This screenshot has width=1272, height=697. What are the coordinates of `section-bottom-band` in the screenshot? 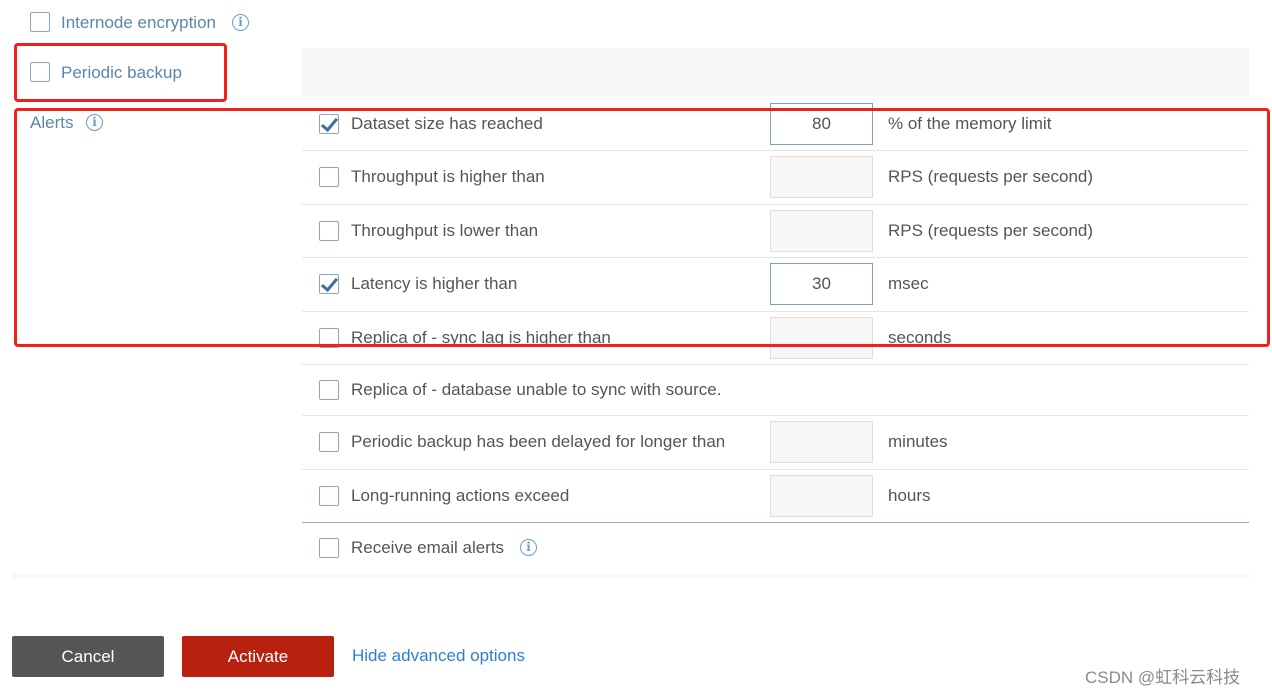 It's located at (630, 576).